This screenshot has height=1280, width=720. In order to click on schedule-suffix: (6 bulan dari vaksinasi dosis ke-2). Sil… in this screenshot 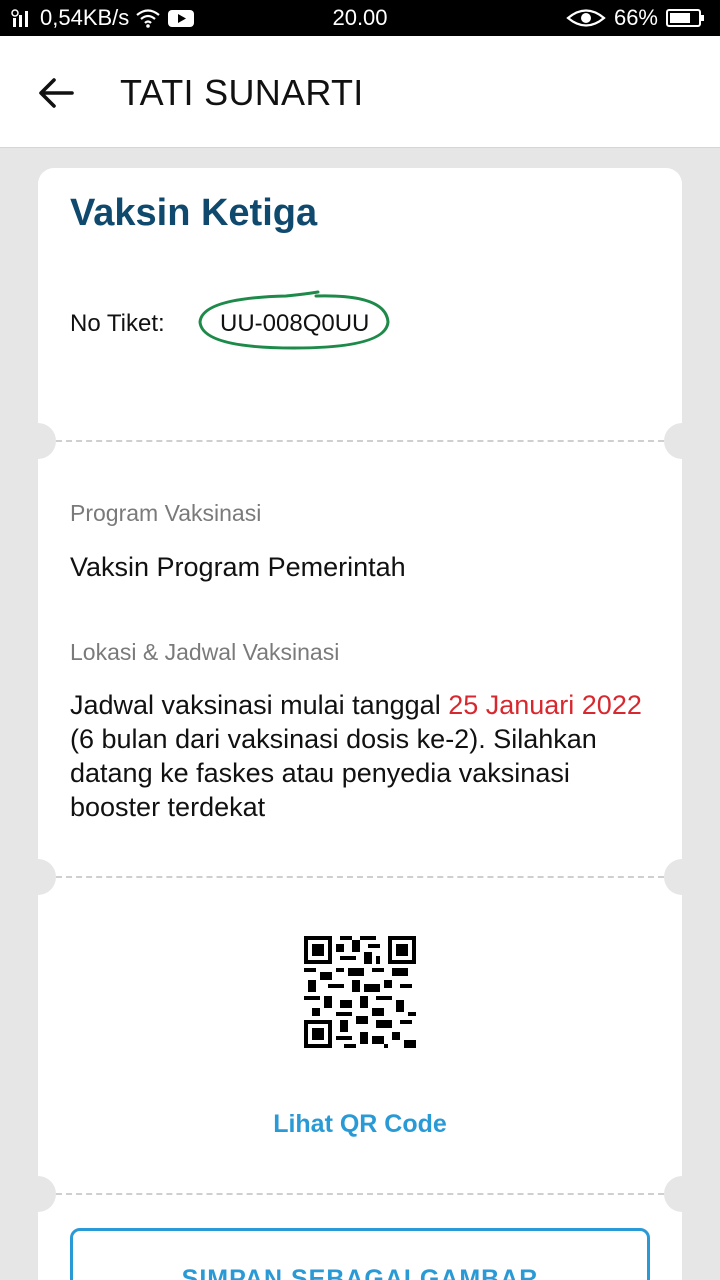, I will do `click(333, 773)`.